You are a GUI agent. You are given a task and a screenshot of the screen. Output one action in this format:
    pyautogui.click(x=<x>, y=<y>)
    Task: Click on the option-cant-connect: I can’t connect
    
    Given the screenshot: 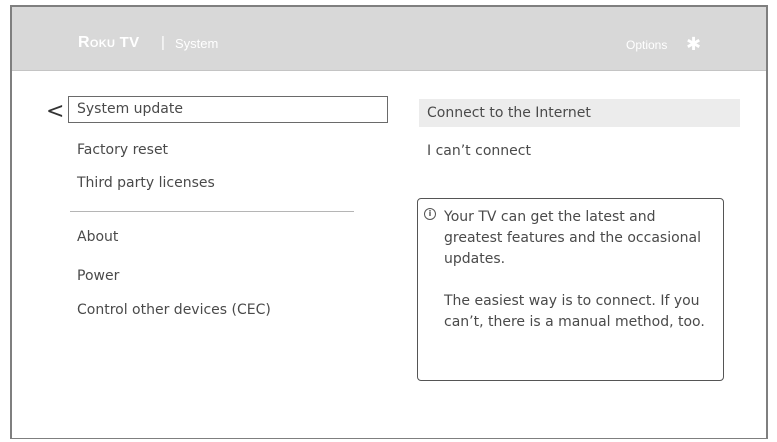 What is the action you would take?
    pyautogui.click(x=579, y=151)
    